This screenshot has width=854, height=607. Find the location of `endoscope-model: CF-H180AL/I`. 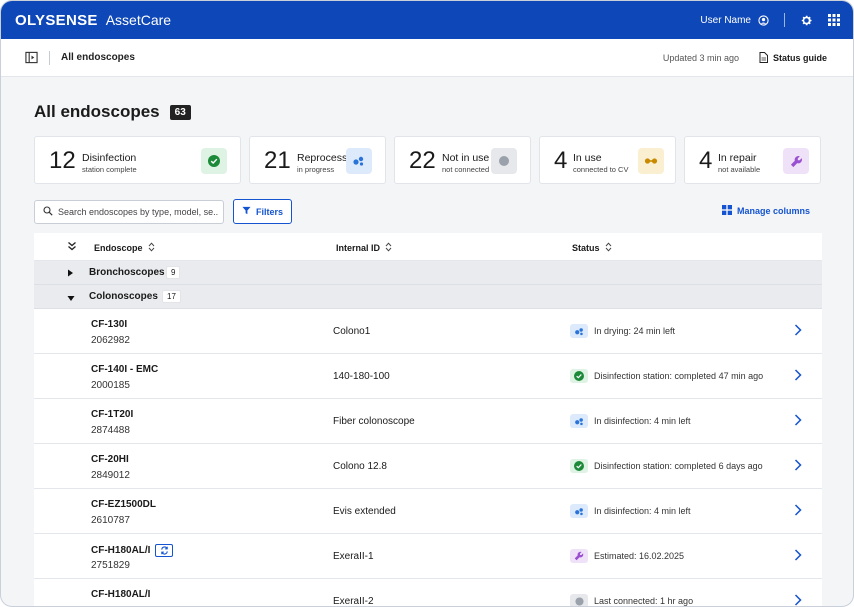

endoscope-model: CF-H180AL/I is located at coordinates (120, 594).